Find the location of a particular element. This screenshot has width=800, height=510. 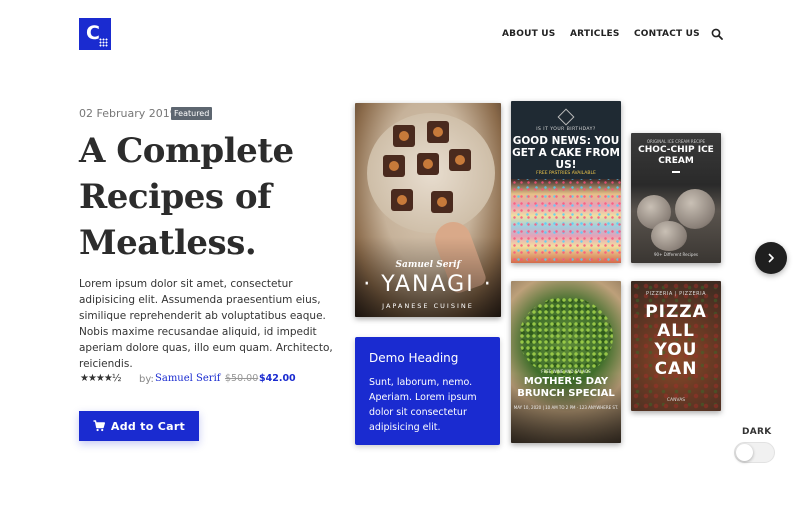

toggle-knob is located at coordinates (744, 452).